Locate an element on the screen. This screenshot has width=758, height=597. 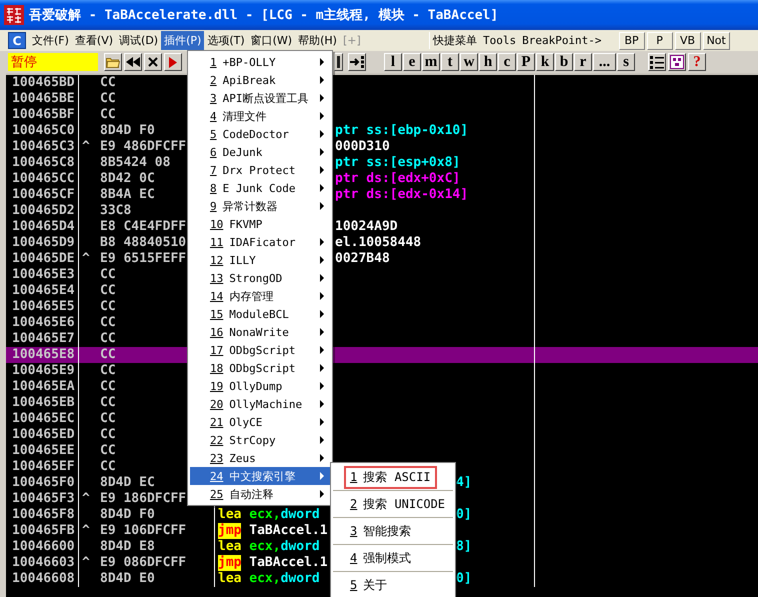
menu-item: 21 OlyCE is located at coordinates (260, 422).